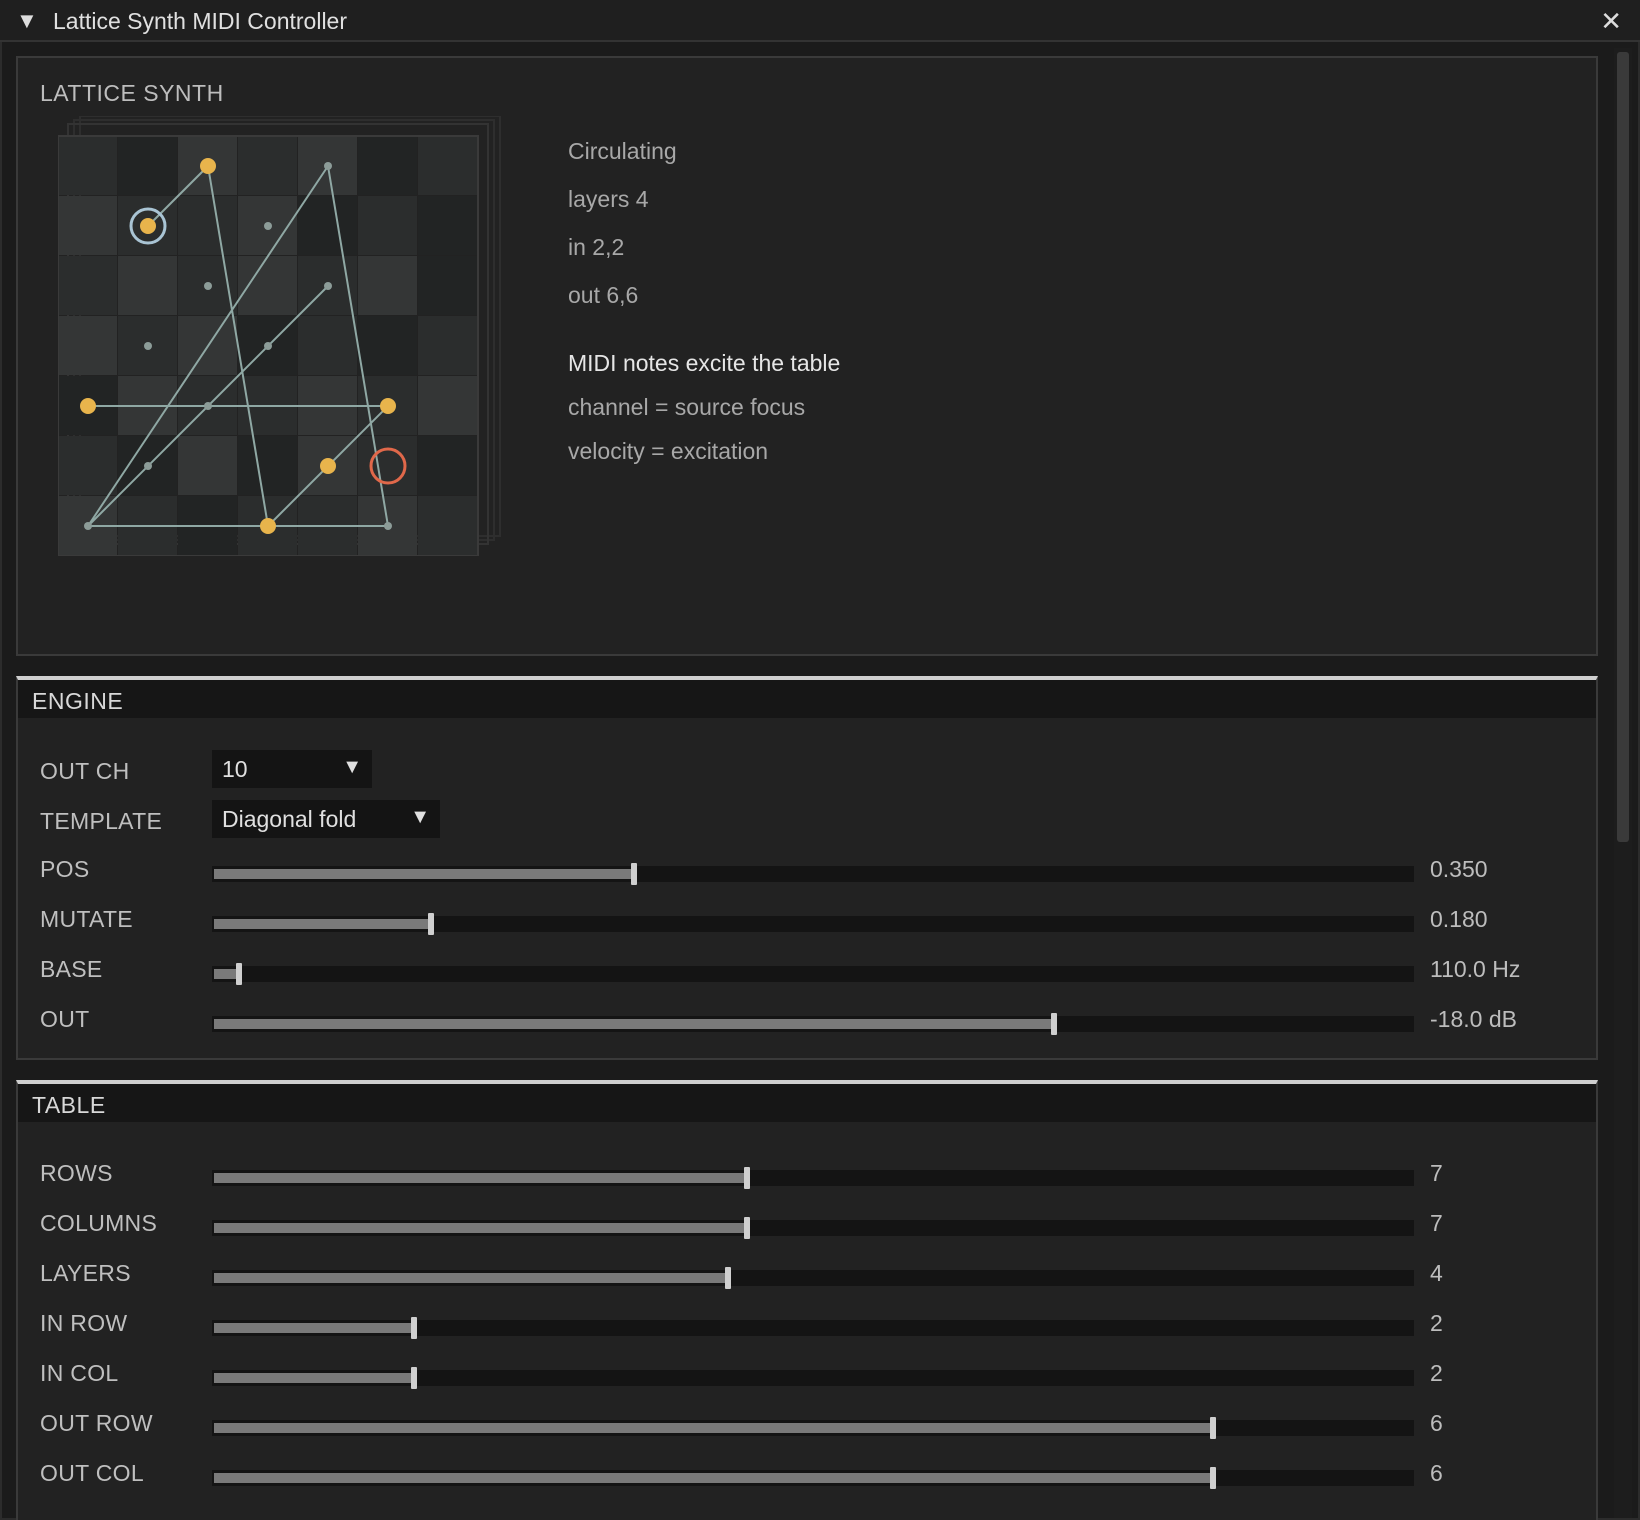 This screenshot has width=1640, height=1520. I want to click on input-text: in 2,2, so click(596, 247).